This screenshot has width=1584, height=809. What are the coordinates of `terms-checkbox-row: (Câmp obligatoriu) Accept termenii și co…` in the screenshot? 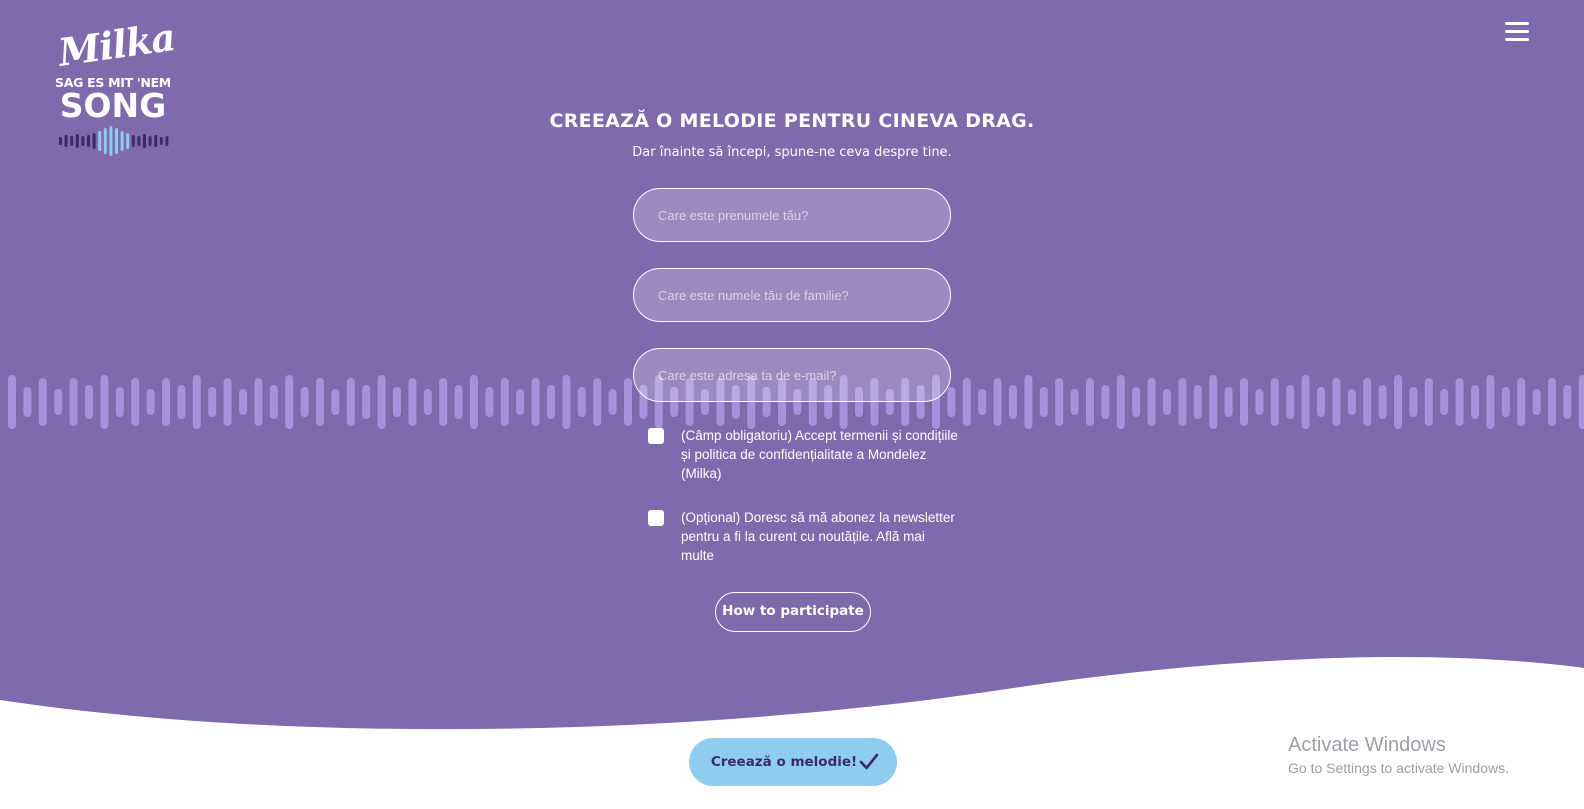 It's located at (803, 454).